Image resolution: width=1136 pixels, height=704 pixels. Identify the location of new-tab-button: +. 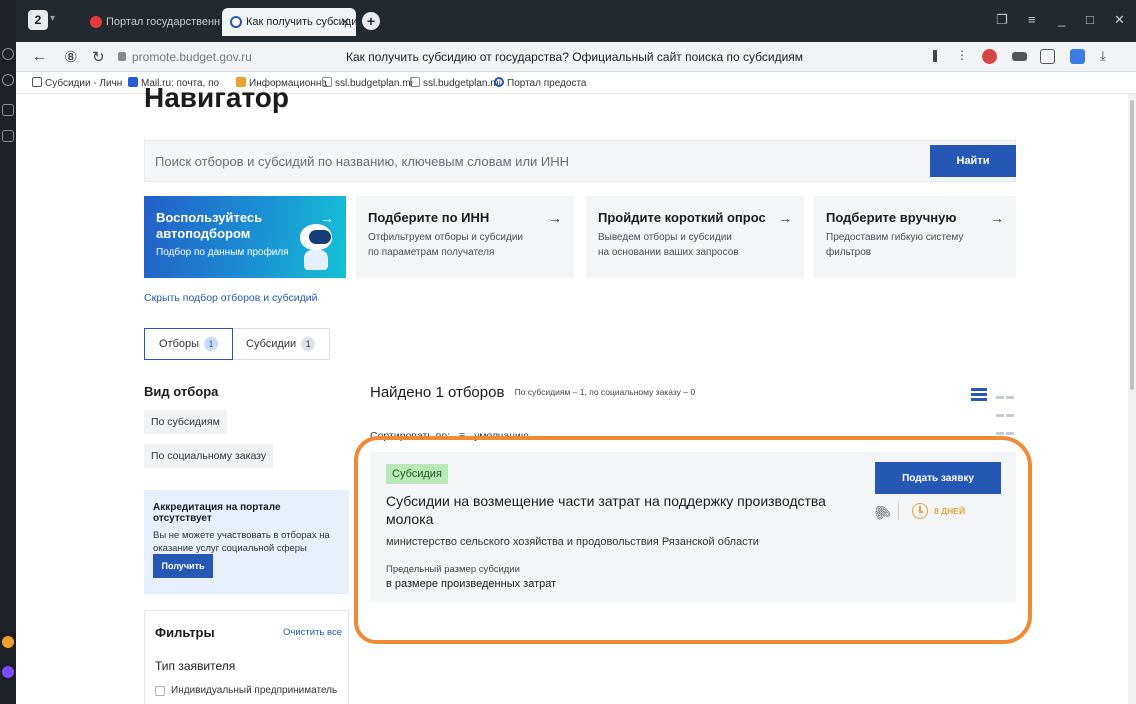
(371, 21).